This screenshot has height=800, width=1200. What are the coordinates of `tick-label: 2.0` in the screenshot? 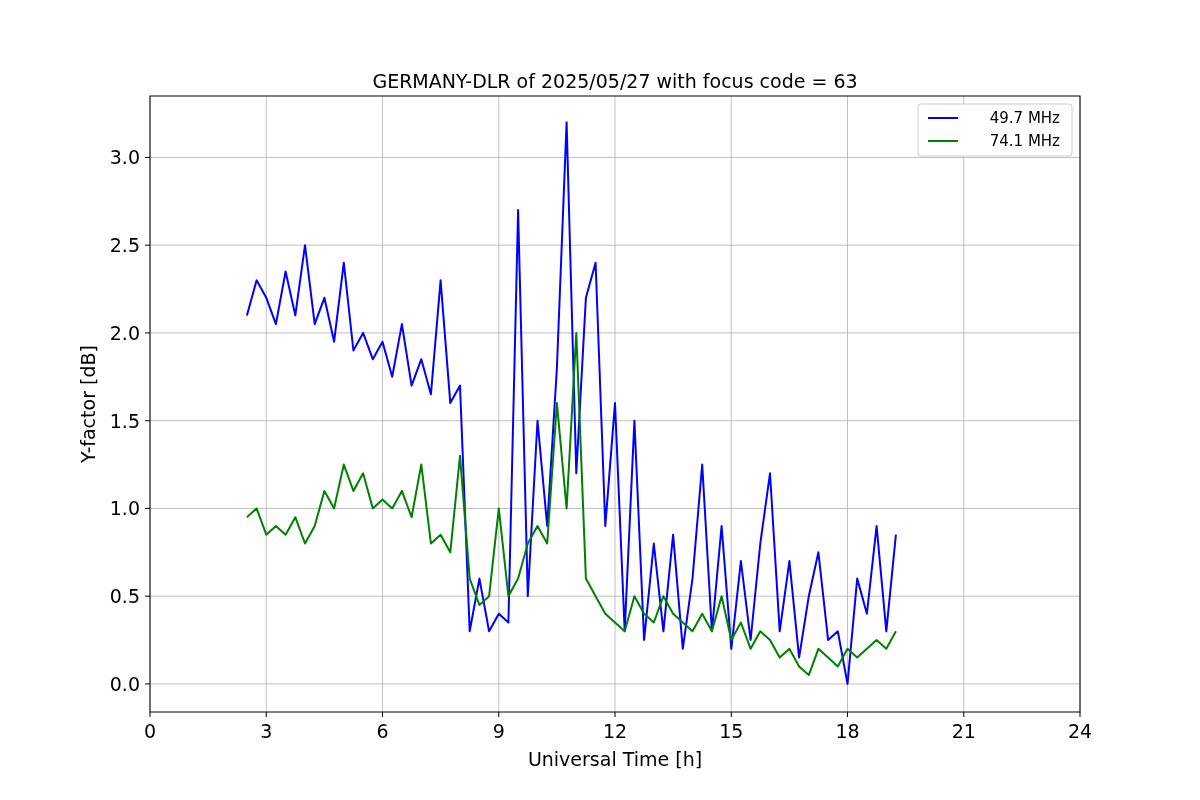 It's located at (124, 332).